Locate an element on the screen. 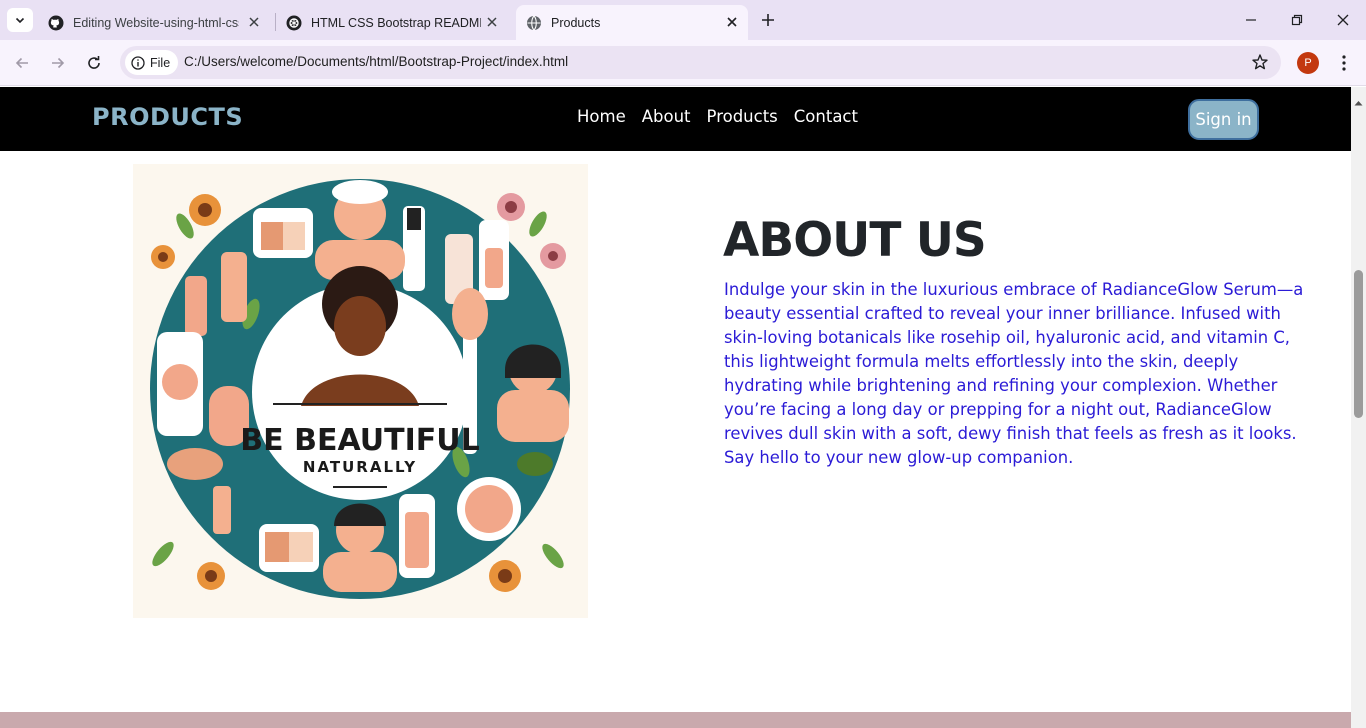  reload-icon is located at coordinates (94, 62).